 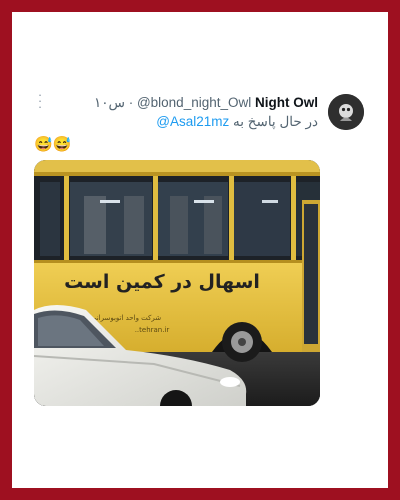 I want to click on avatar, so click(x=346, y=112).